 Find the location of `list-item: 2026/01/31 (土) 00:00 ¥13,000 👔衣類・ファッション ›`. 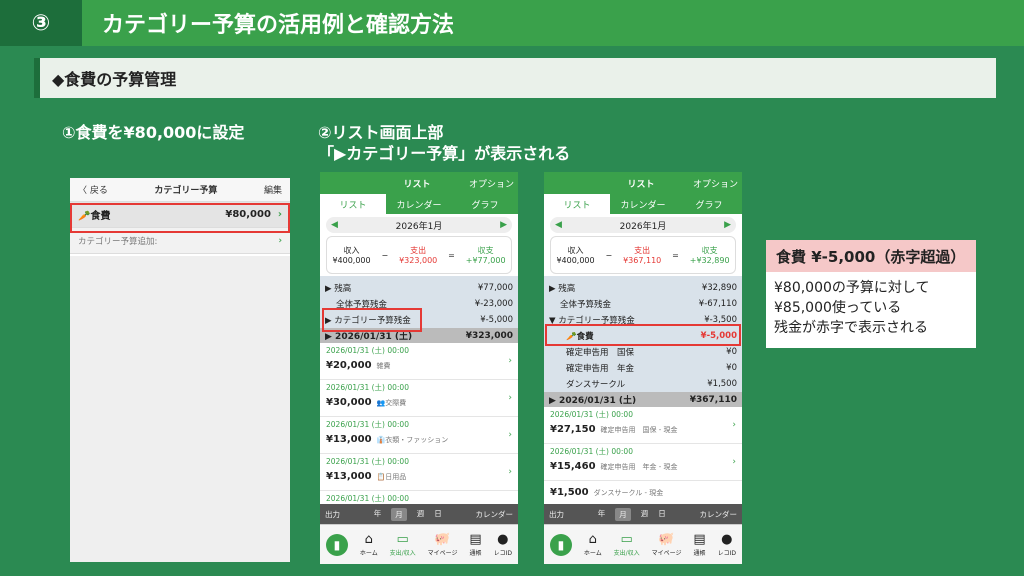

list-item: 2026/01/31 (土) 00:00 ¥13,000 👔衣類・ファッション › is located at coordinates (419, 435).